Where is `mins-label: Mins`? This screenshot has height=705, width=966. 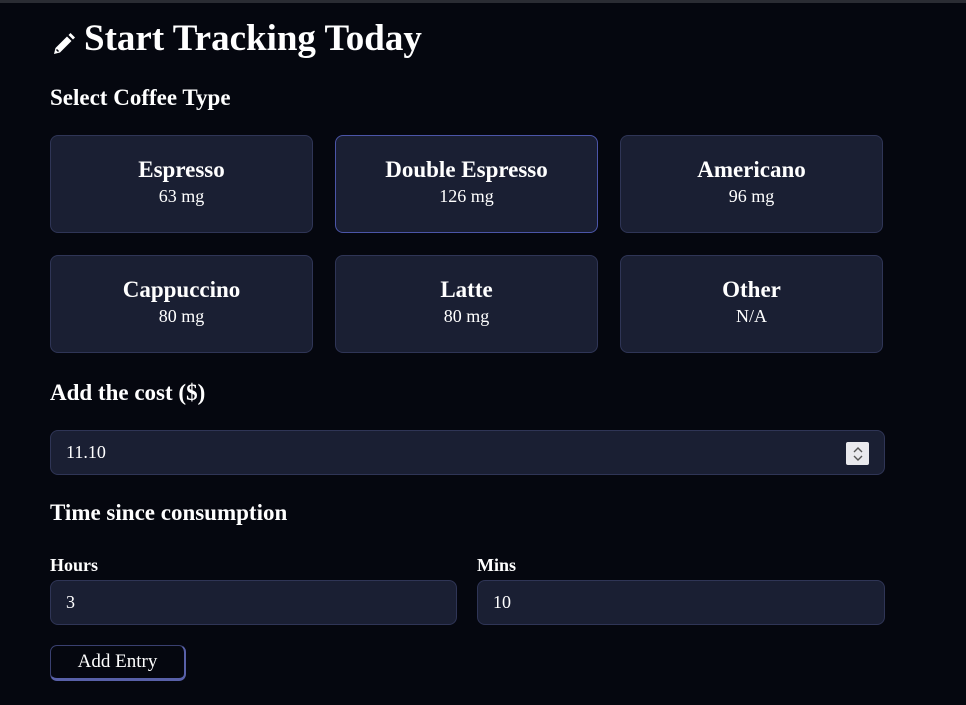 mins-label: Mins is located at coordinates (497, 565).